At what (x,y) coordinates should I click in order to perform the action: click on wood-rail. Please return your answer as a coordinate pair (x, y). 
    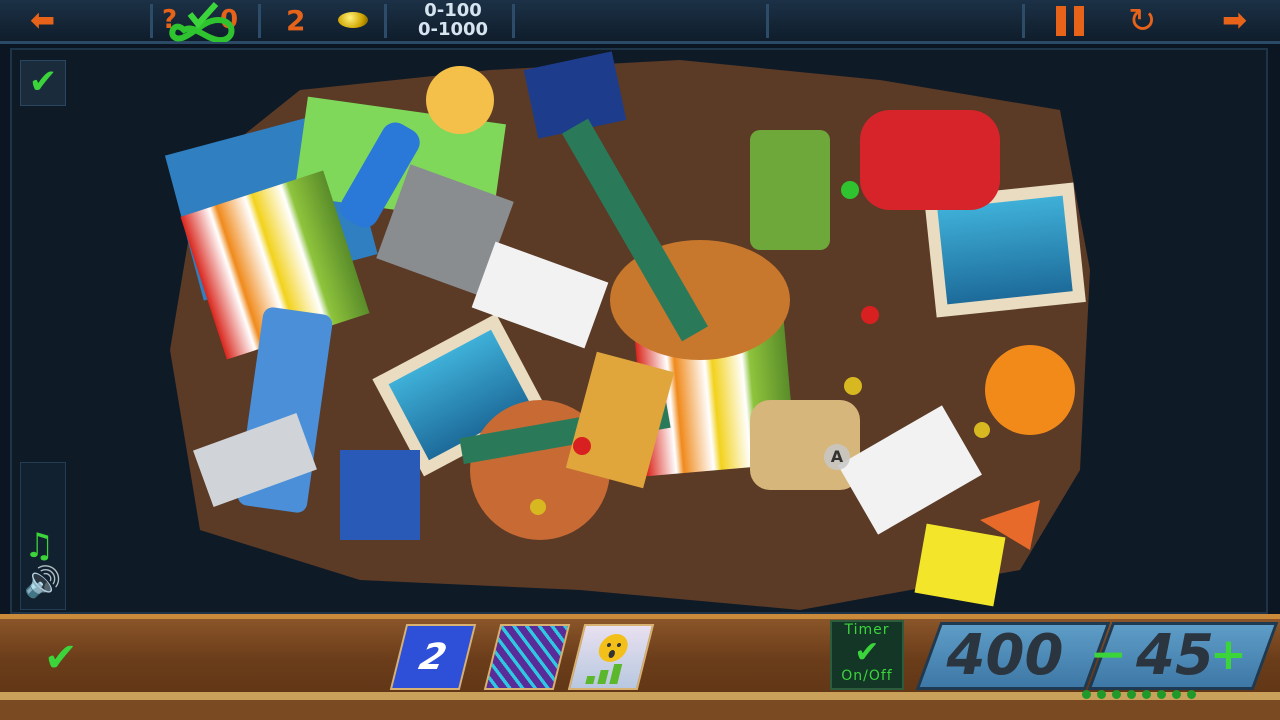
    Looking at the image, I should click on (640, 710).